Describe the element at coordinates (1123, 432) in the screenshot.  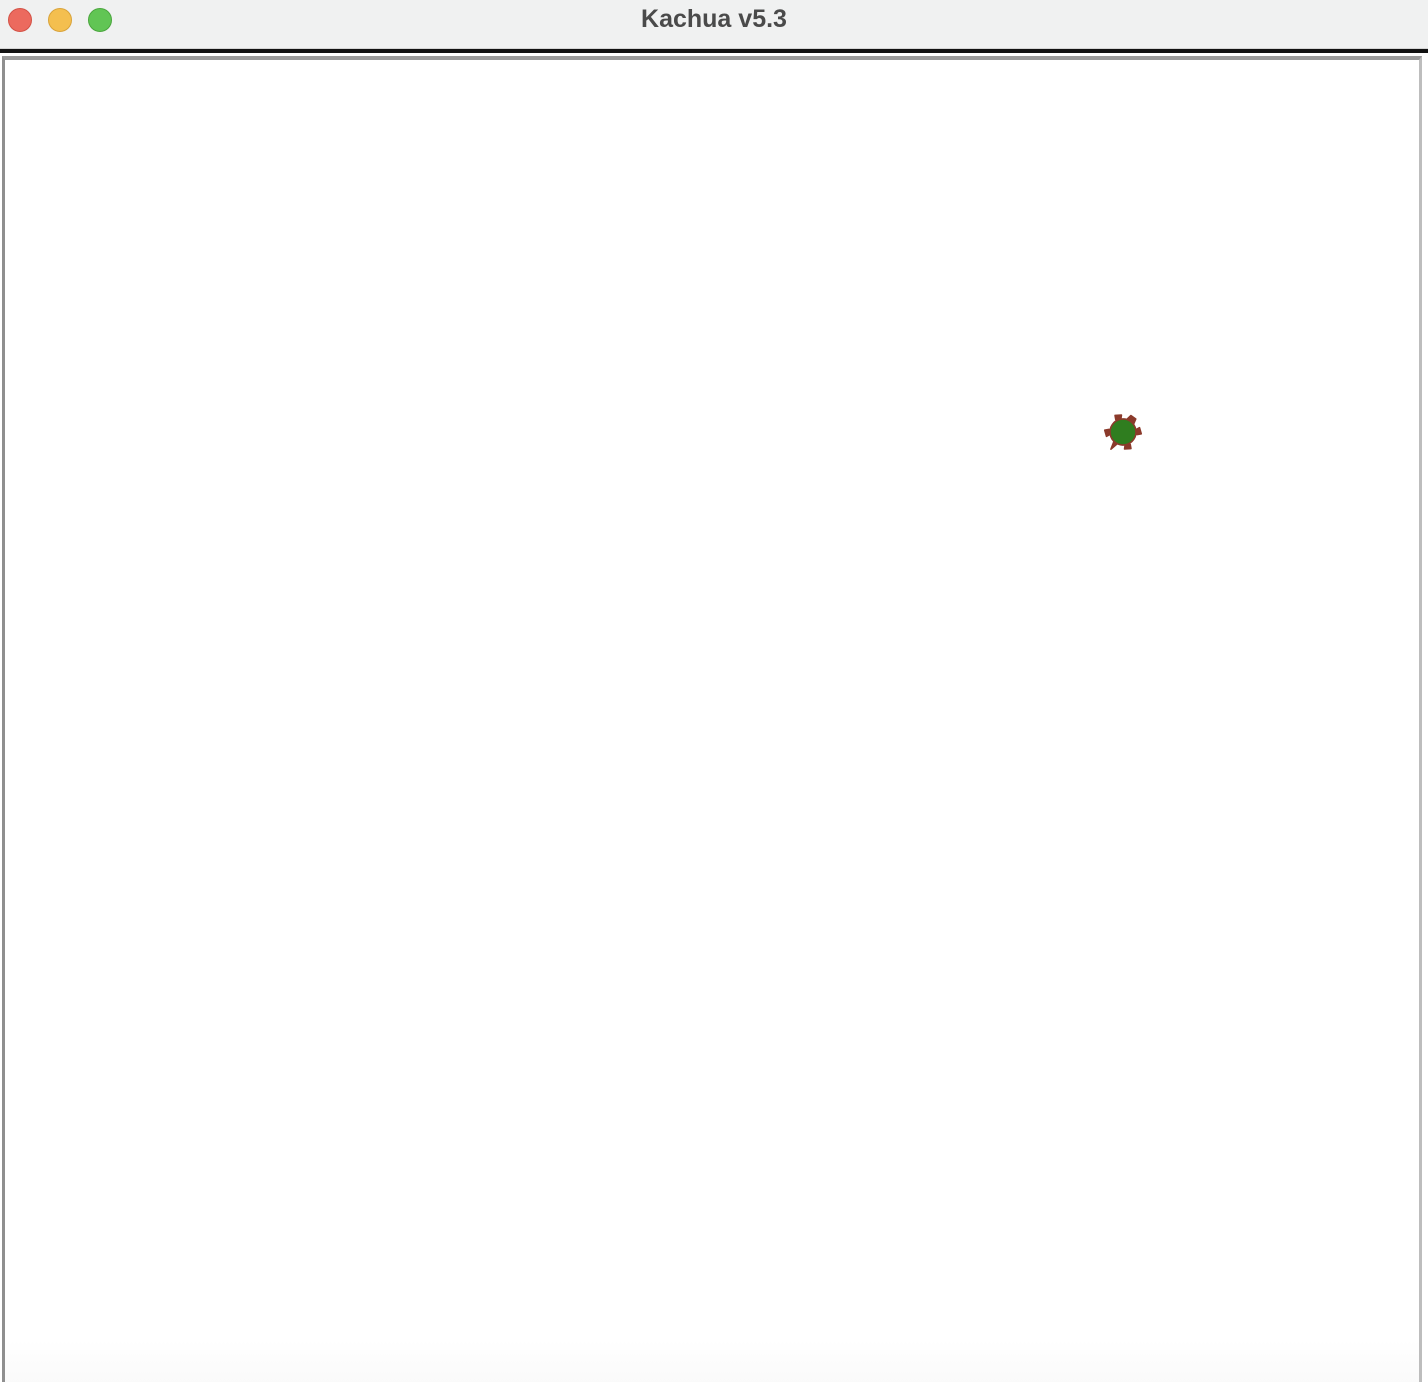
I see `turtle-icon` at that location.